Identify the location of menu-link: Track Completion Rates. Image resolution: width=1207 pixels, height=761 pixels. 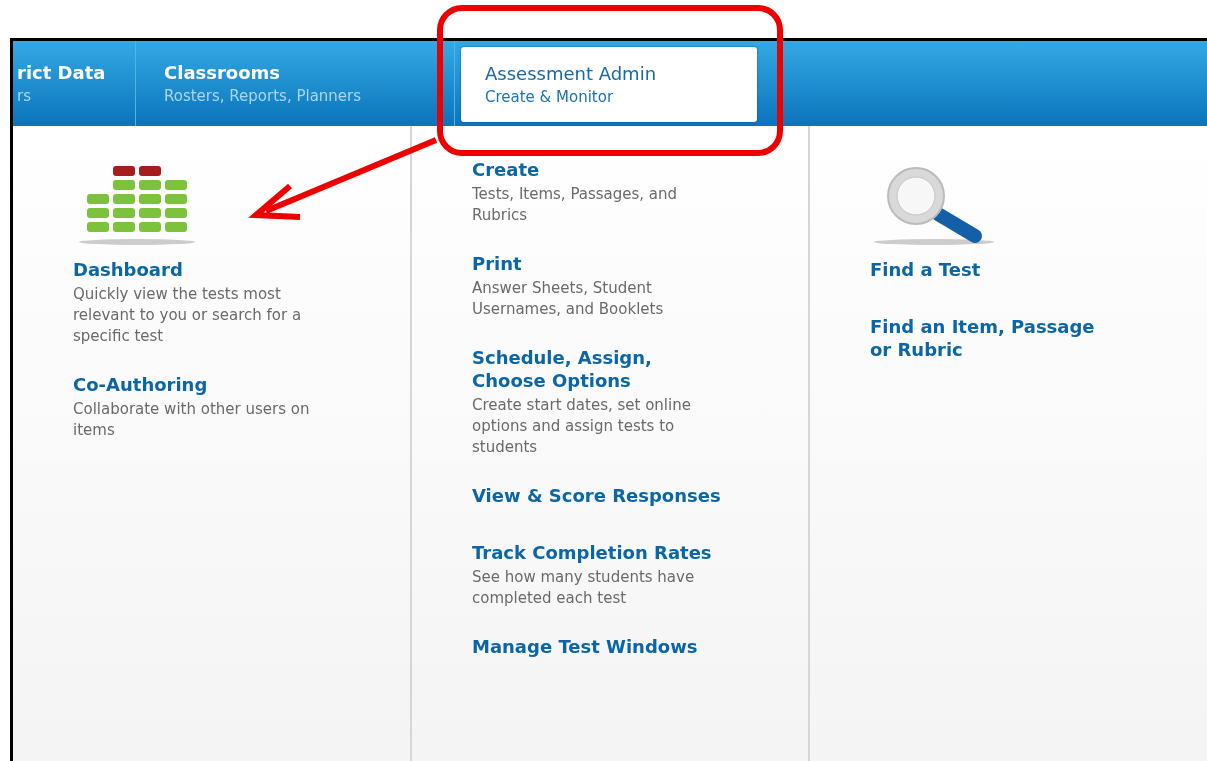
(597, 552).